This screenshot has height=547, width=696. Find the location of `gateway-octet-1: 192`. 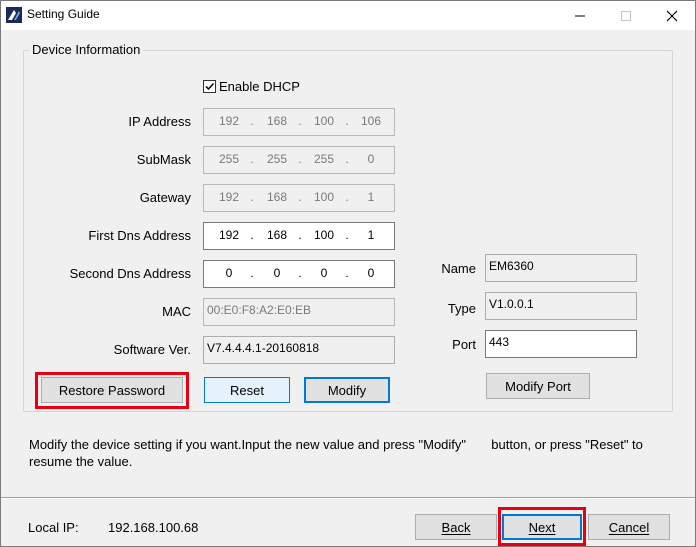

gateway-octet-1: 192 is located at coordinates (229, 197).